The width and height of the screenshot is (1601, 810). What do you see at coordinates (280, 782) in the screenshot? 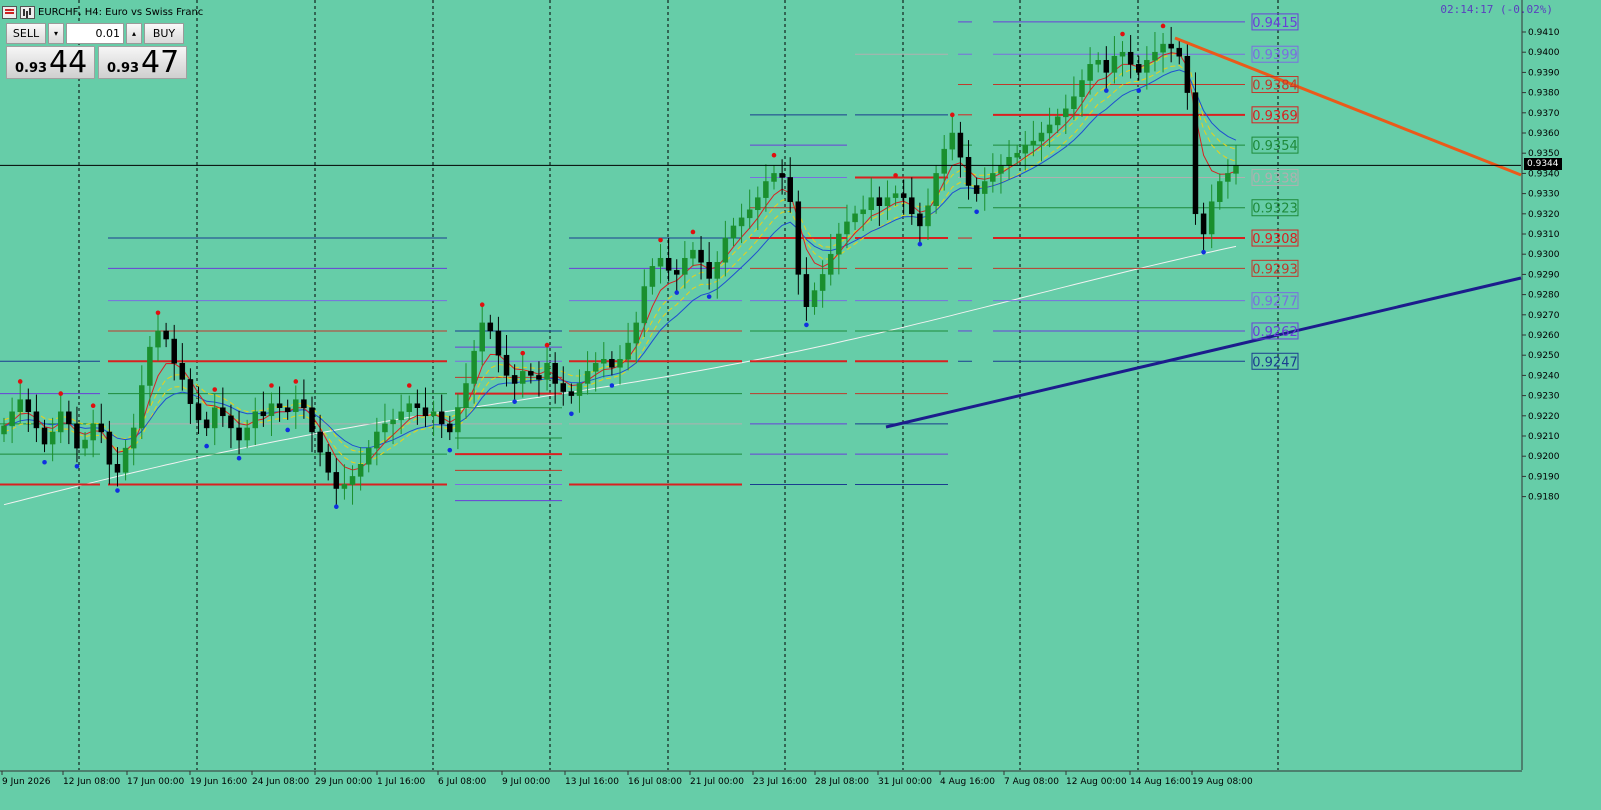
I see `time-tick-label: 24 Jun 08:00` at bounding box center [280, 782].